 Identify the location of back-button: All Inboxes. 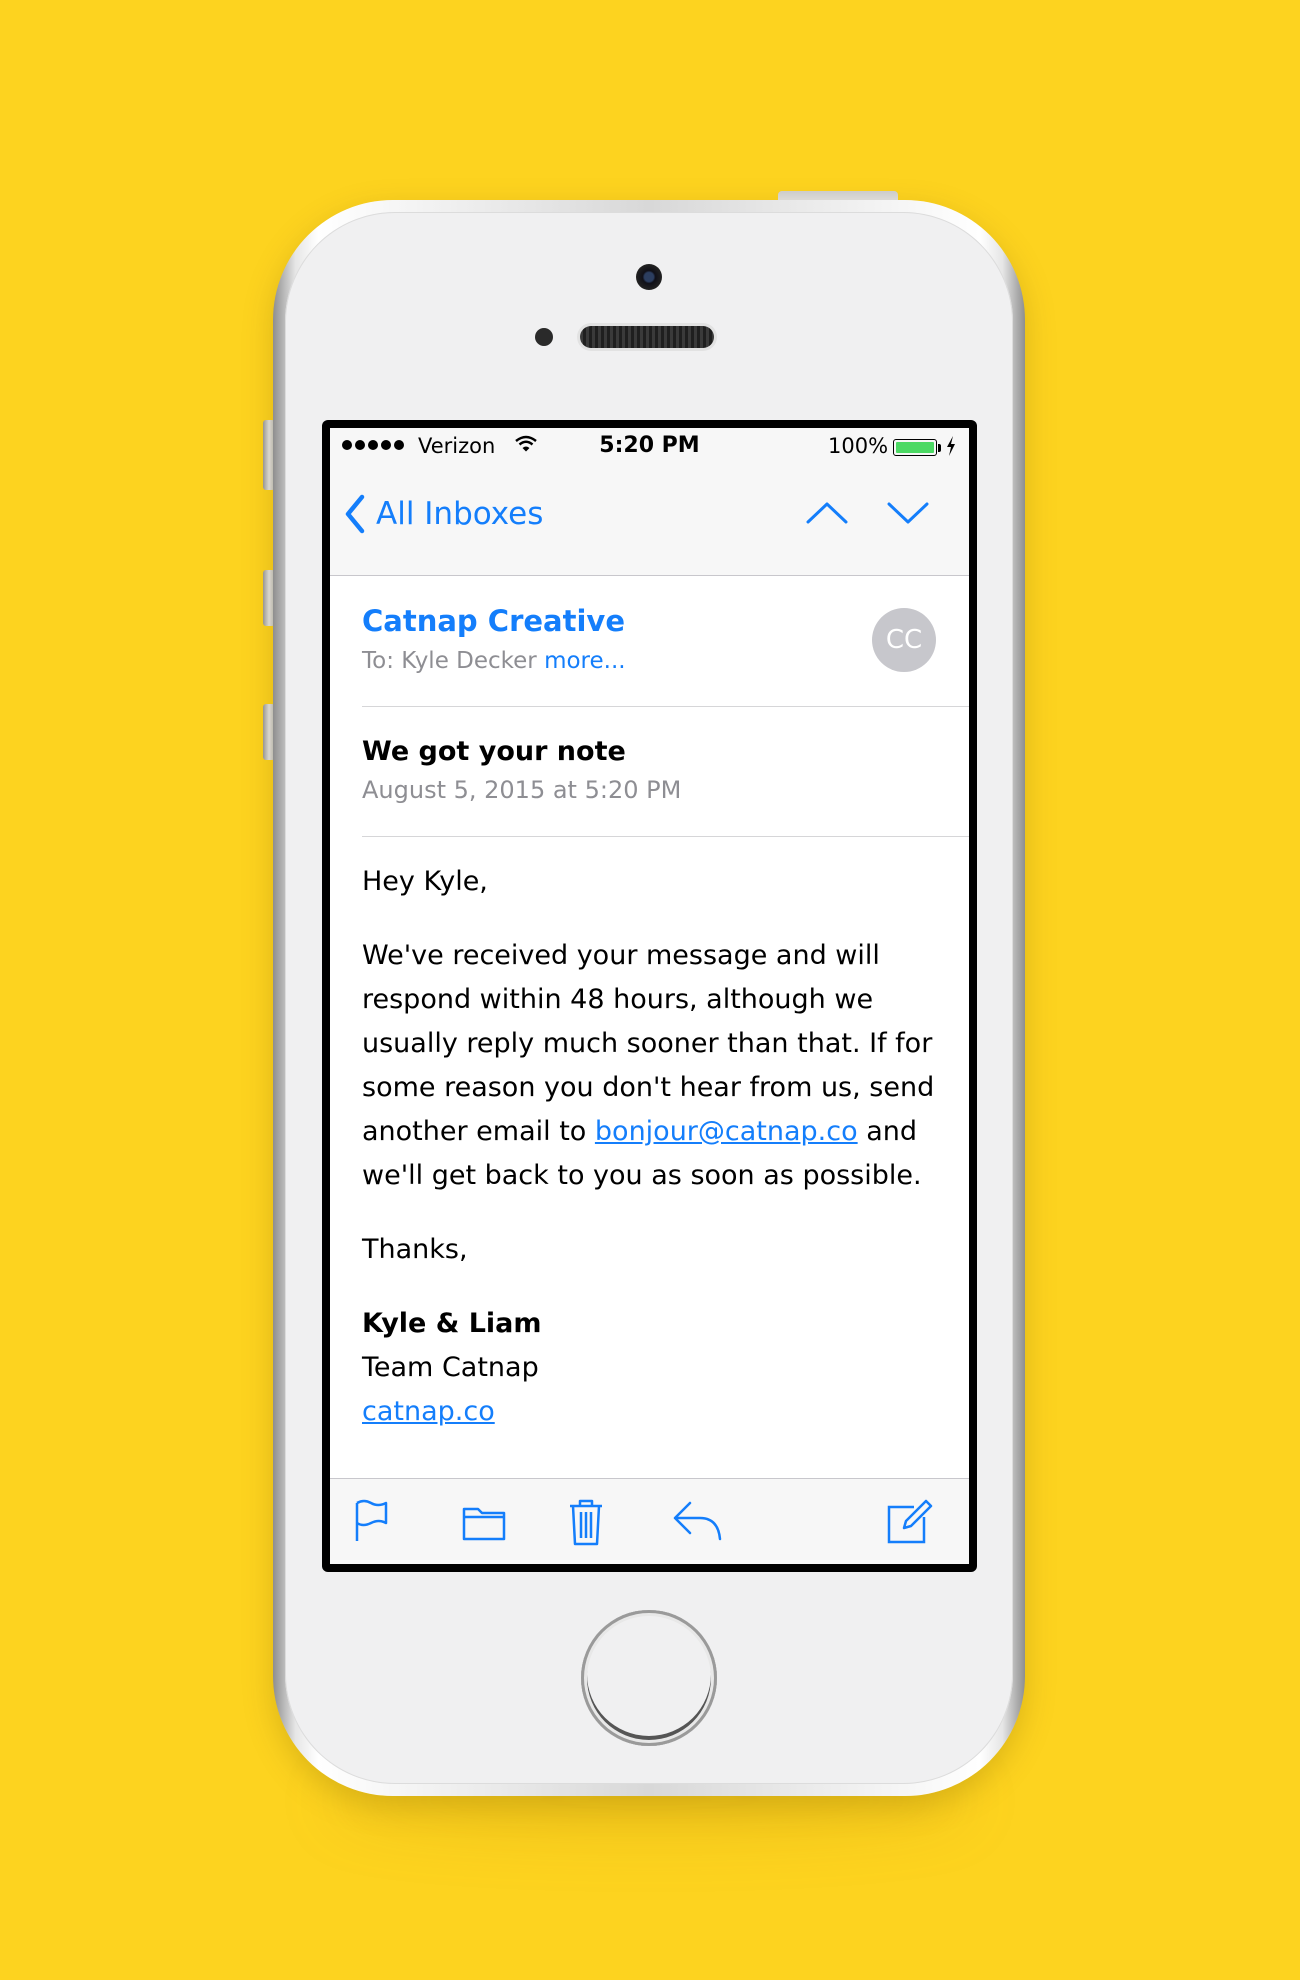
(443, 514).